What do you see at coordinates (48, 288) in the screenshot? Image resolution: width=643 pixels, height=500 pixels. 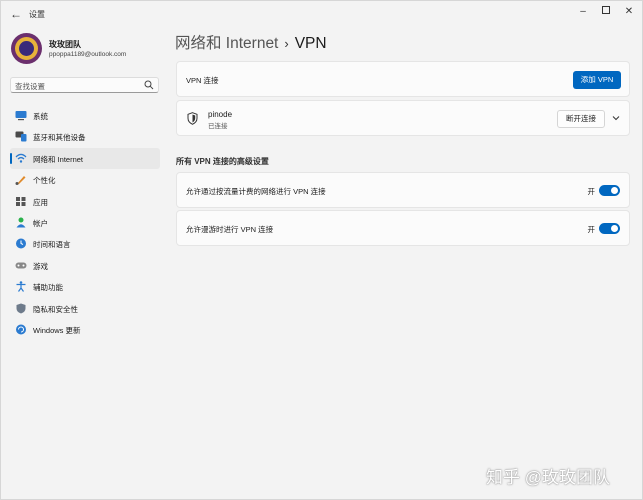 I see `sidebar-item-label: 辅助功能` at bounding box center [48, 288].